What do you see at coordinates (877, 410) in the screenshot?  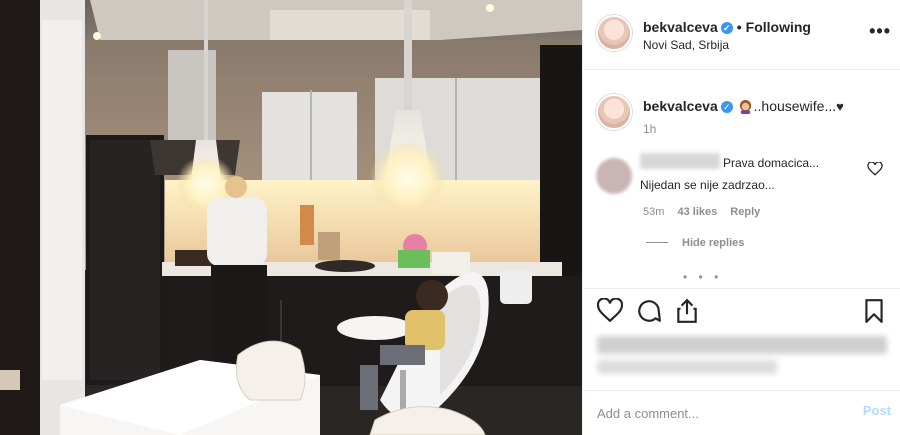 I see `post-comment-button: Post` at bounding box center [877, 410].